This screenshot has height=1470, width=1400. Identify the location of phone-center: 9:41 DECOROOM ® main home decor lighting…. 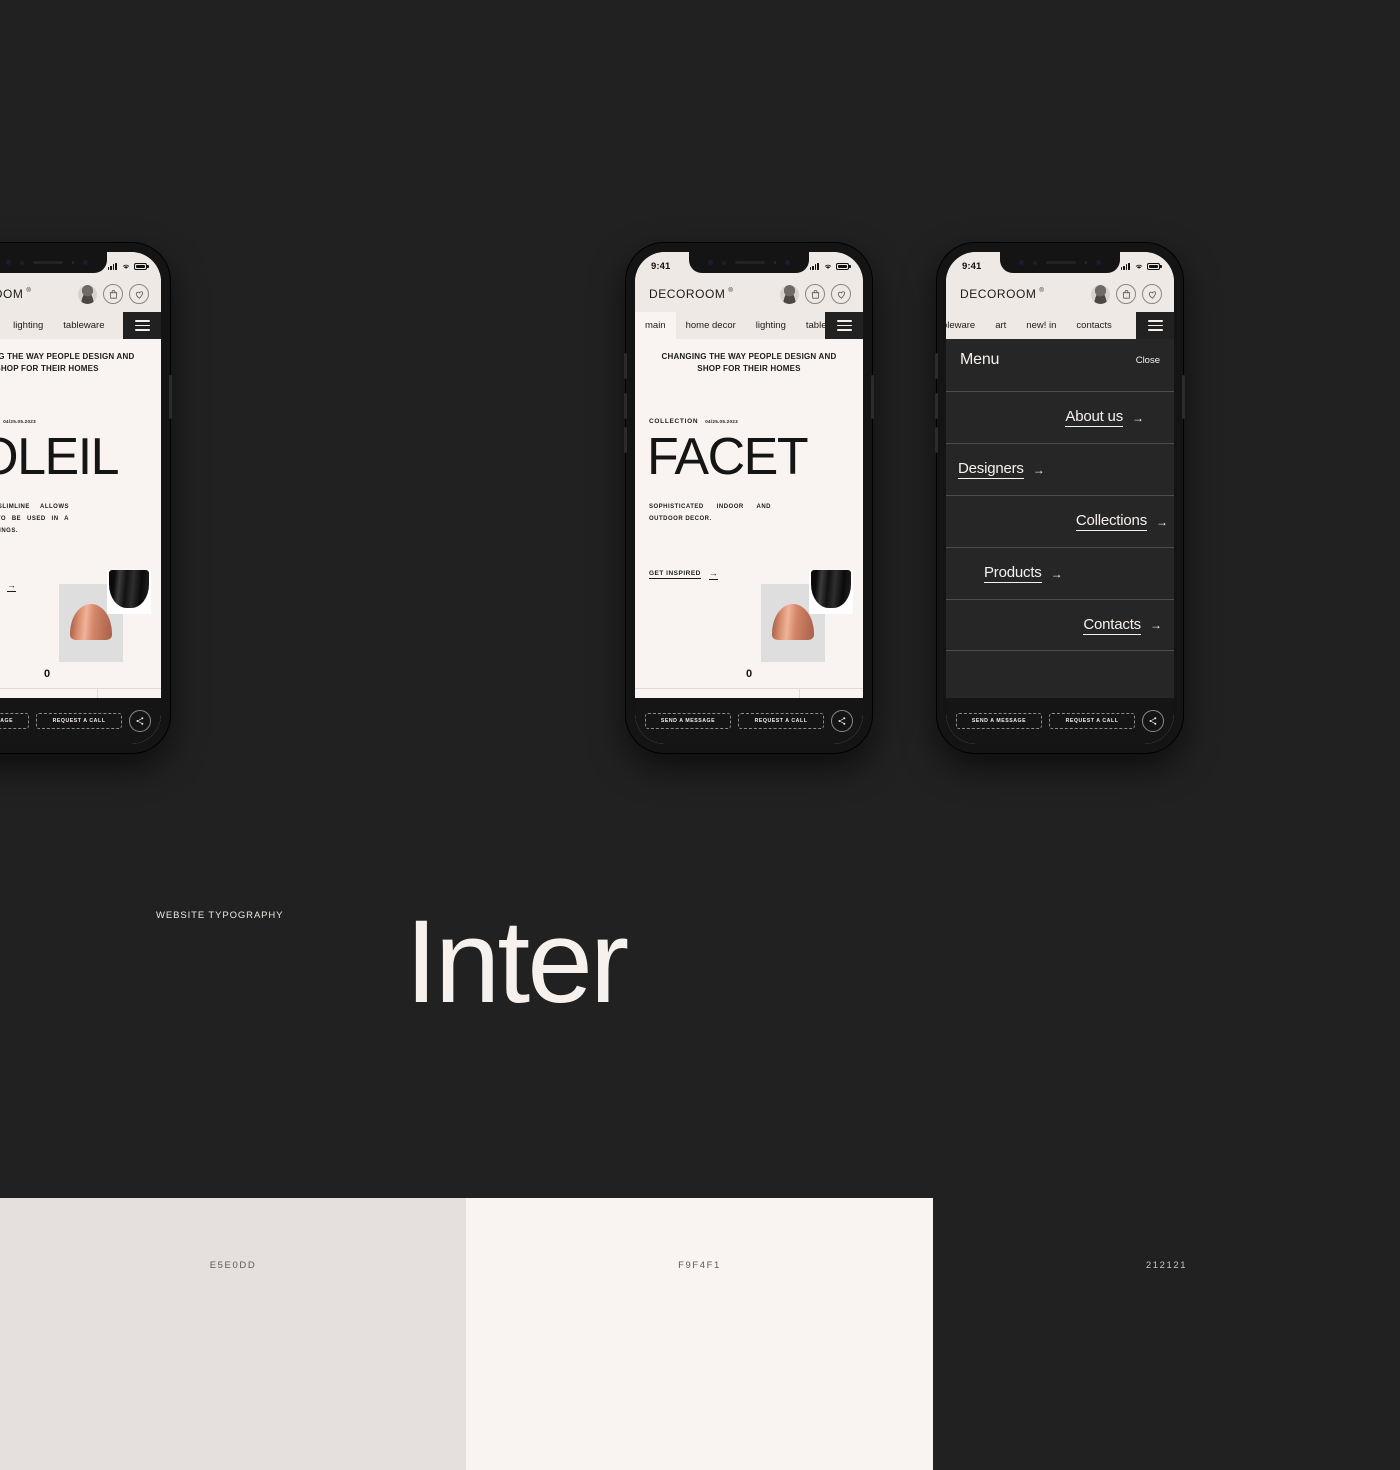
(749, 498).